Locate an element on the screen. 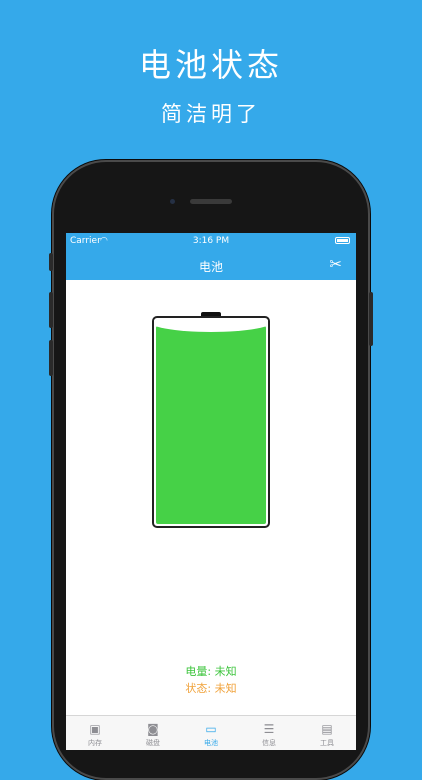 The height and width of the screenshot is (780, 422). tab-label: 工具 is located at coordinates (327, 743).